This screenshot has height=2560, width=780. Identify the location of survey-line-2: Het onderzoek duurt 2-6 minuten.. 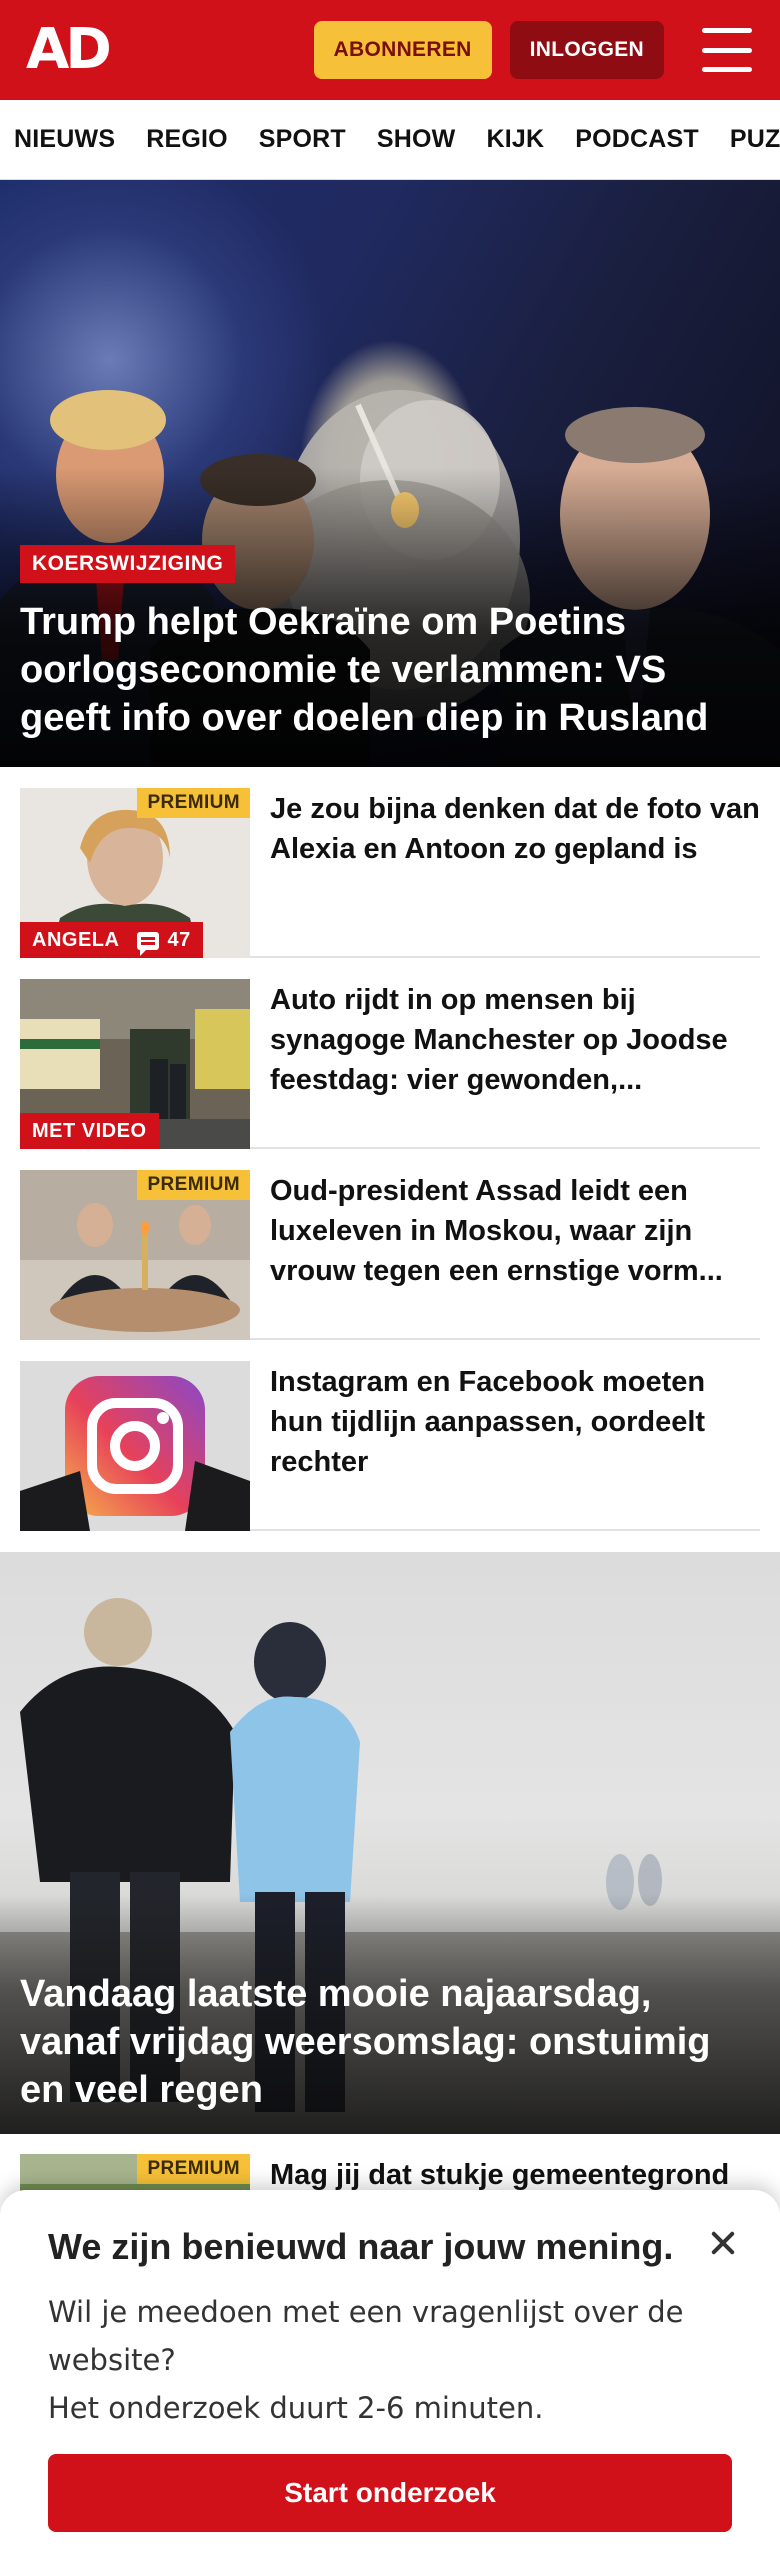
(296, 2408).